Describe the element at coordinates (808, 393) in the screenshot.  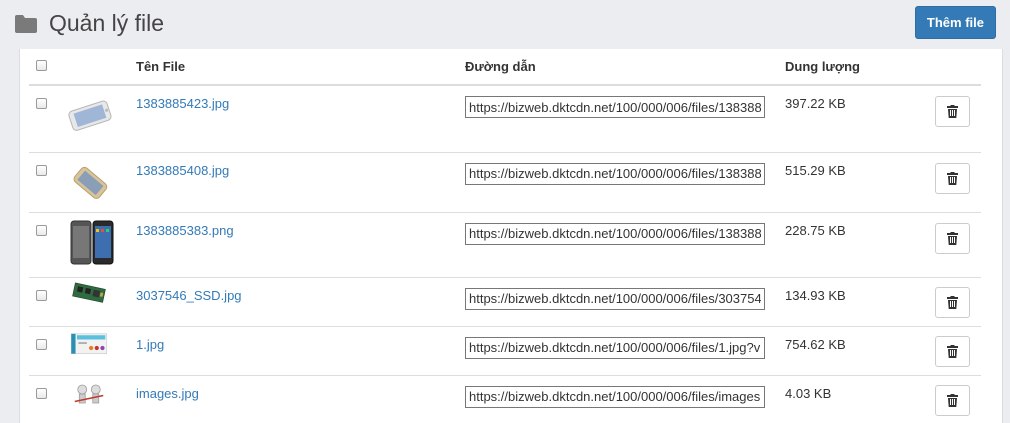
I see `file-size: 4.03 KB` at that location.